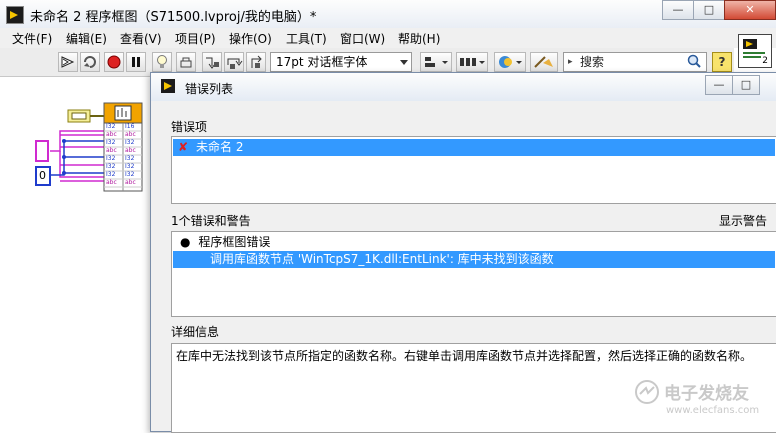  Describe the element at coordinates (647, 392) in the screenshot. I see `watermark-logo-icon` at that location.